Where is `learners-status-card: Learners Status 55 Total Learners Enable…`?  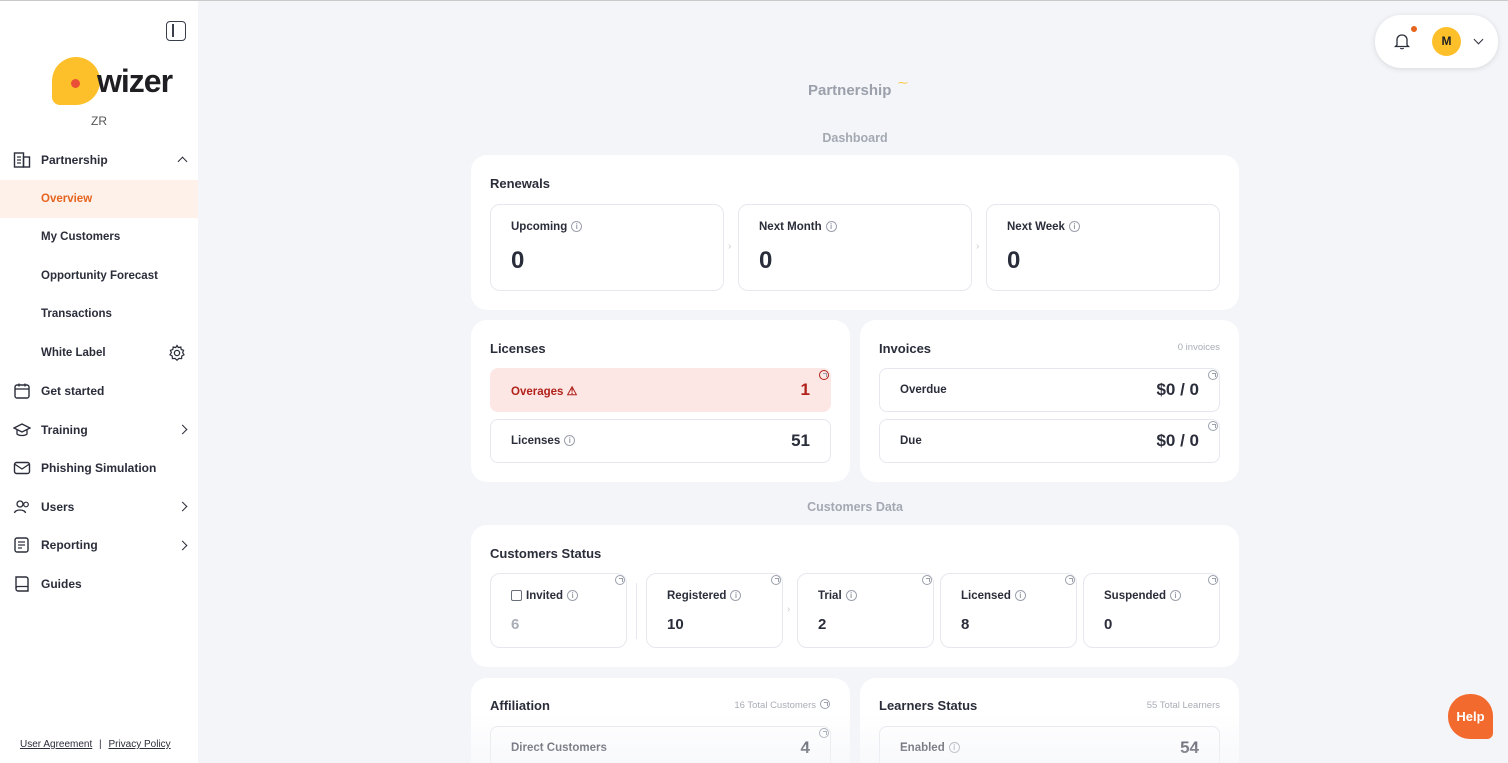
learners-status-card: Learners Status 55 Total Learners Enable… is located at coordinates (1049, 720).